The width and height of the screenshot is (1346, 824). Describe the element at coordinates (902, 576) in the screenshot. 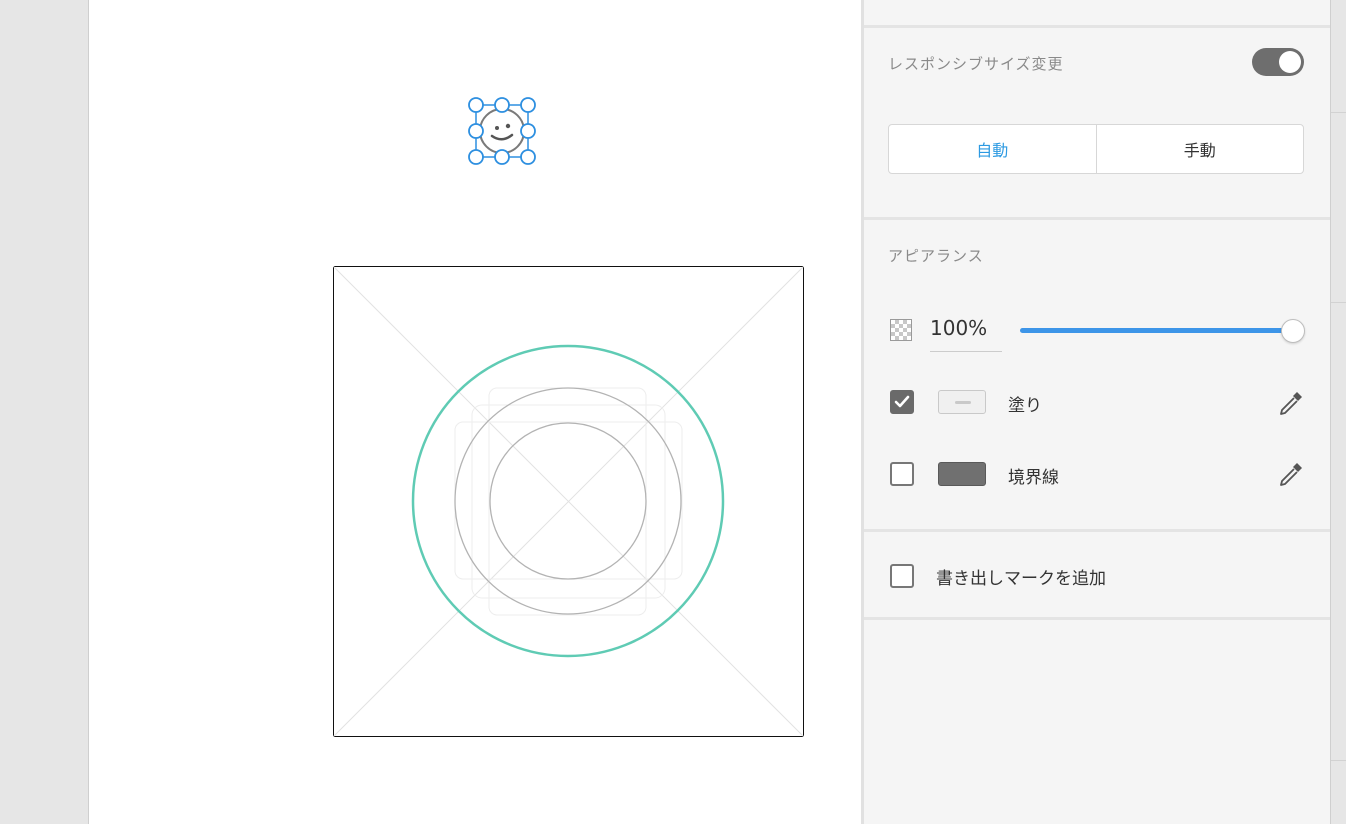

I see `export-mark-checkbox` at that location.